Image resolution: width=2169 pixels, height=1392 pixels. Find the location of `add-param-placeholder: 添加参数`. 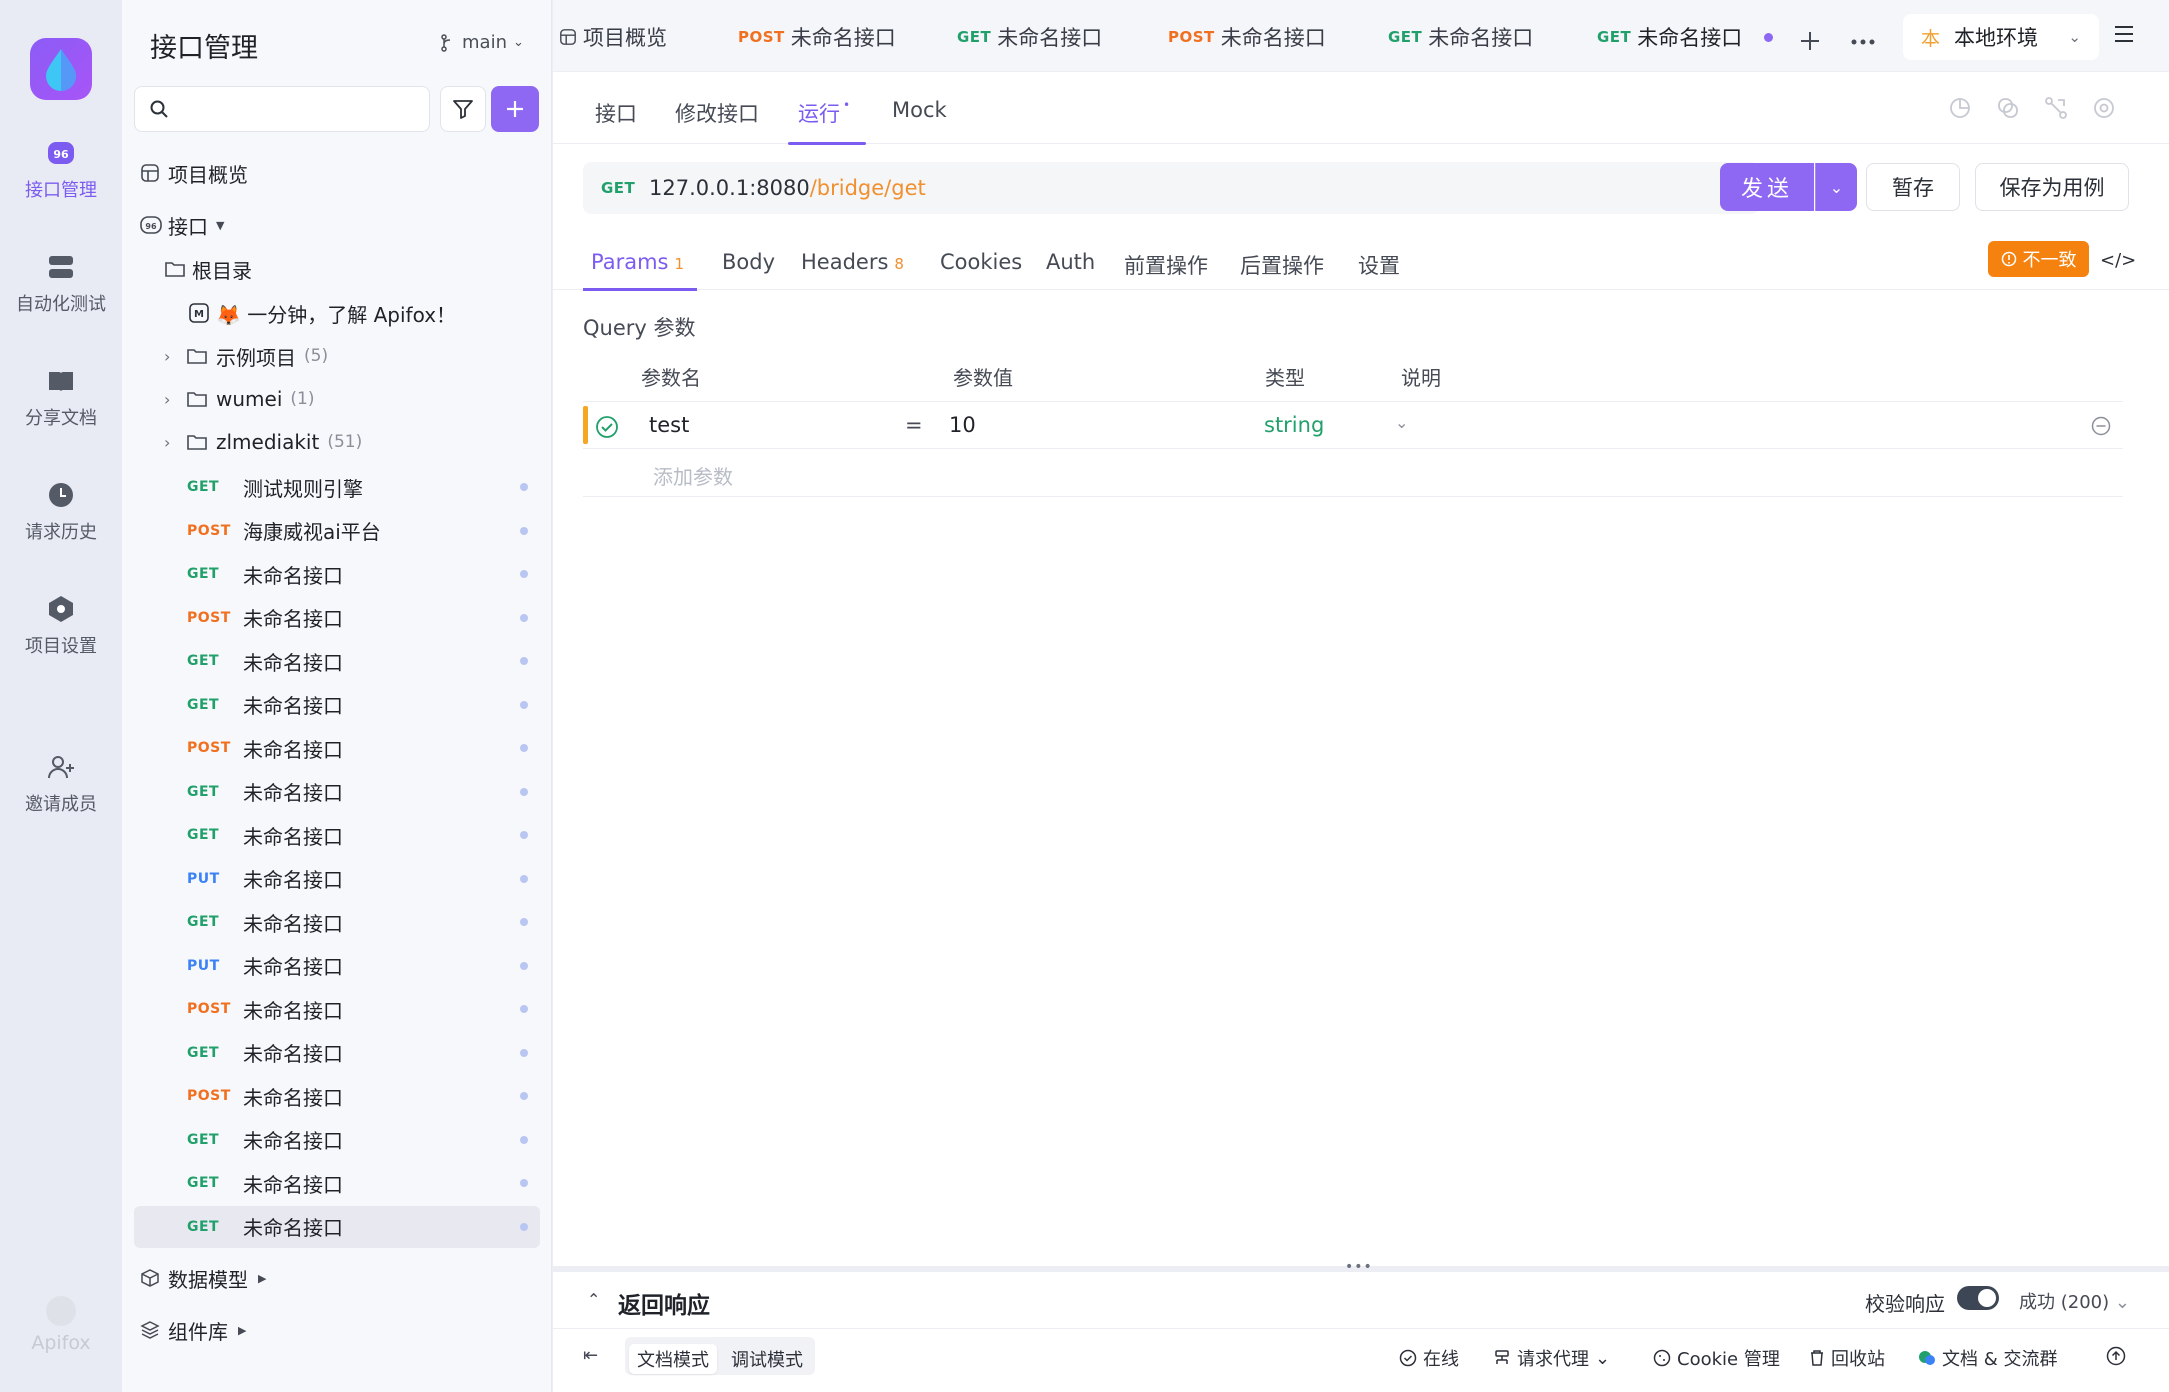

add-param-placeholder: 添加参数 is located at coordinates (693, 475).